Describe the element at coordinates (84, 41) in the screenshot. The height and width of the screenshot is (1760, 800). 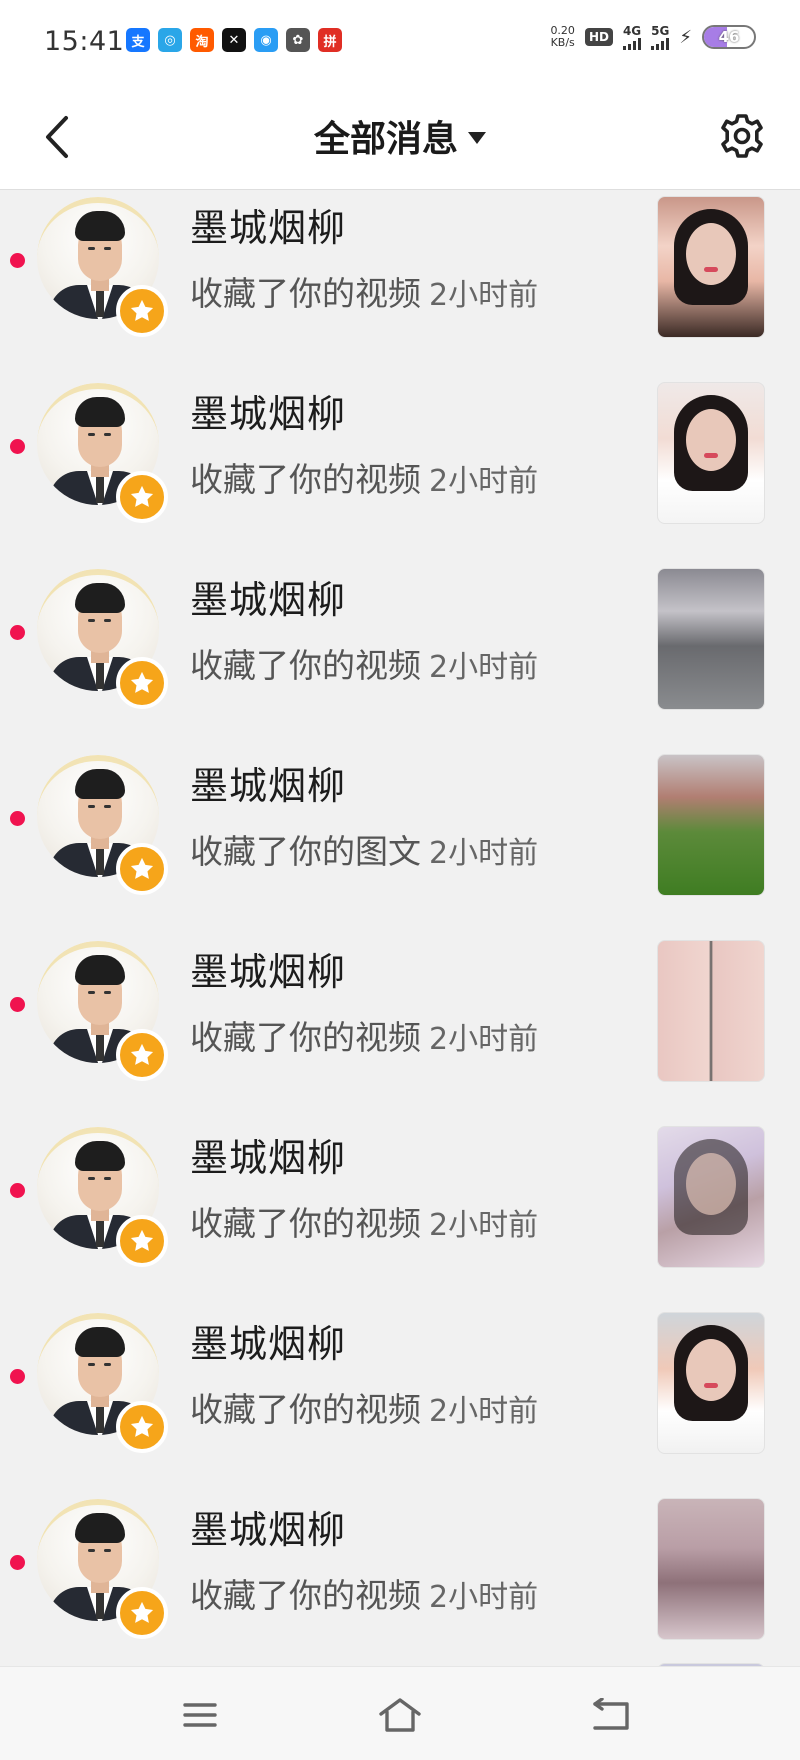
I see `status-time: 15:41` at that location.